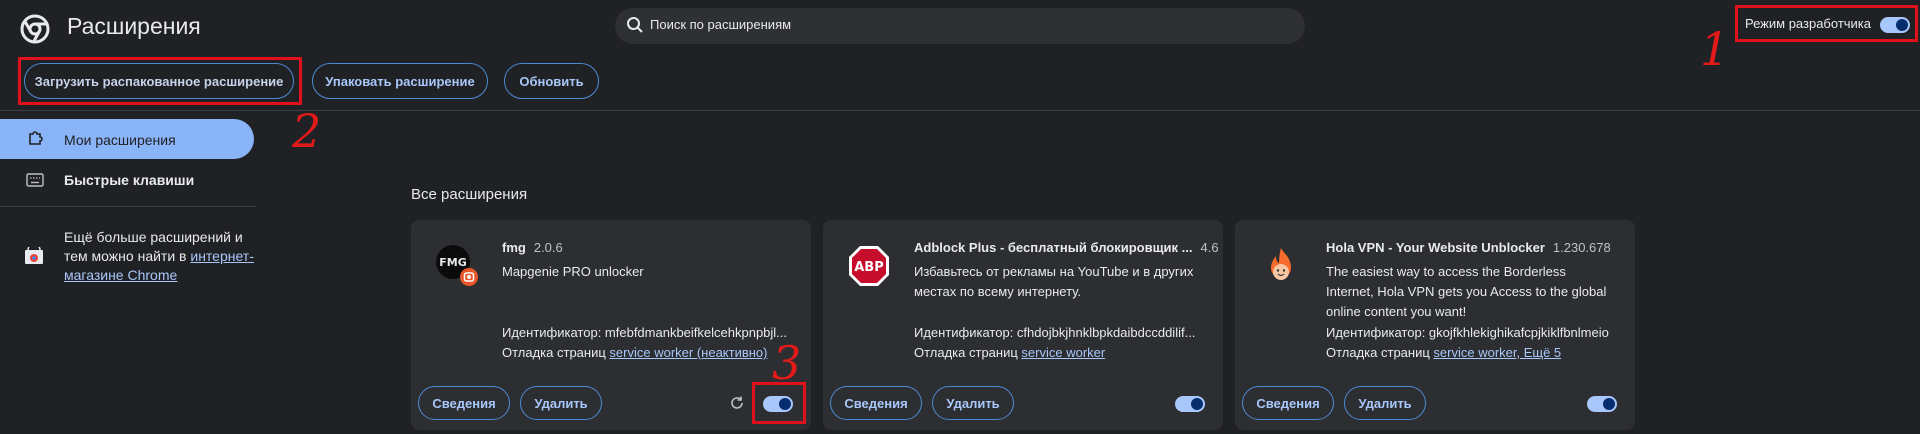 Image resolution: width=1920 pixels, height=434 pixels. Describe the element at coordinates (1581, 247) in the screenshot. I see `extension-version: 1.230.678` at that location.